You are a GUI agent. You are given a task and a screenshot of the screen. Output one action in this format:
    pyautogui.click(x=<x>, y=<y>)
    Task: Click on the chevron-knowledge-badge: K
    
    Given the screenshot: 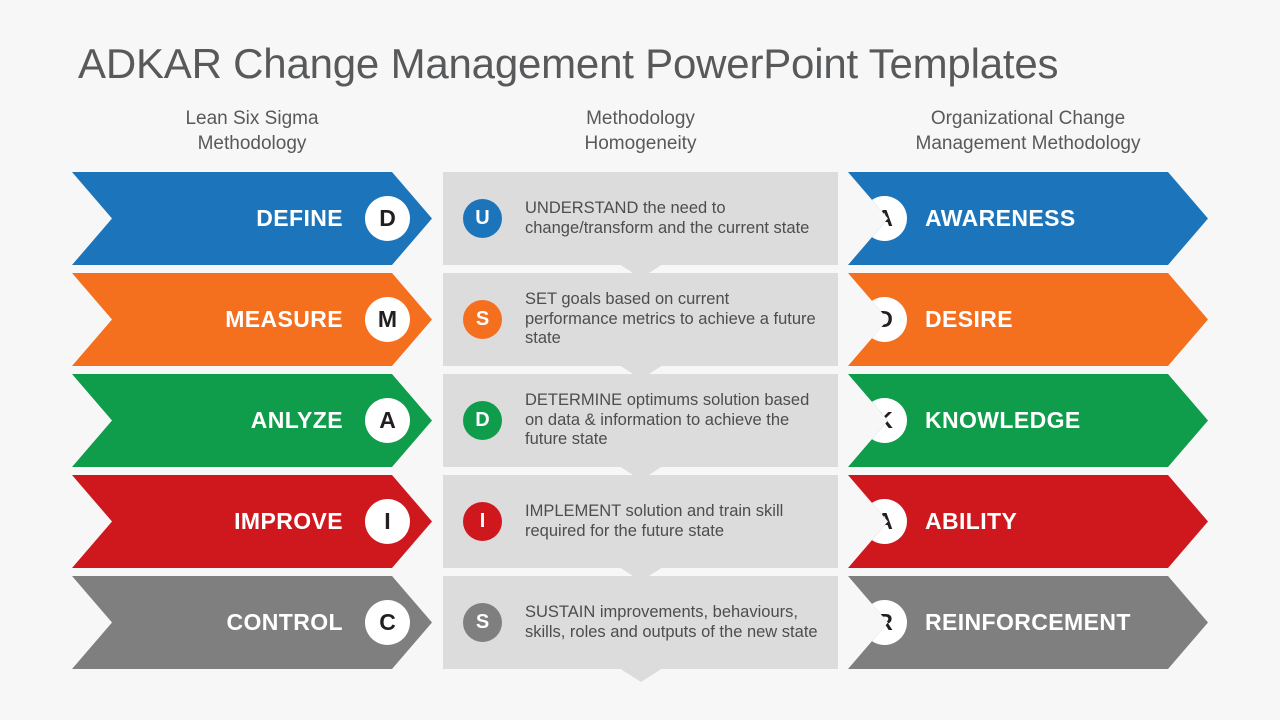 What is the action you would take?
    pyautogui.click(x=884, y=420)
    